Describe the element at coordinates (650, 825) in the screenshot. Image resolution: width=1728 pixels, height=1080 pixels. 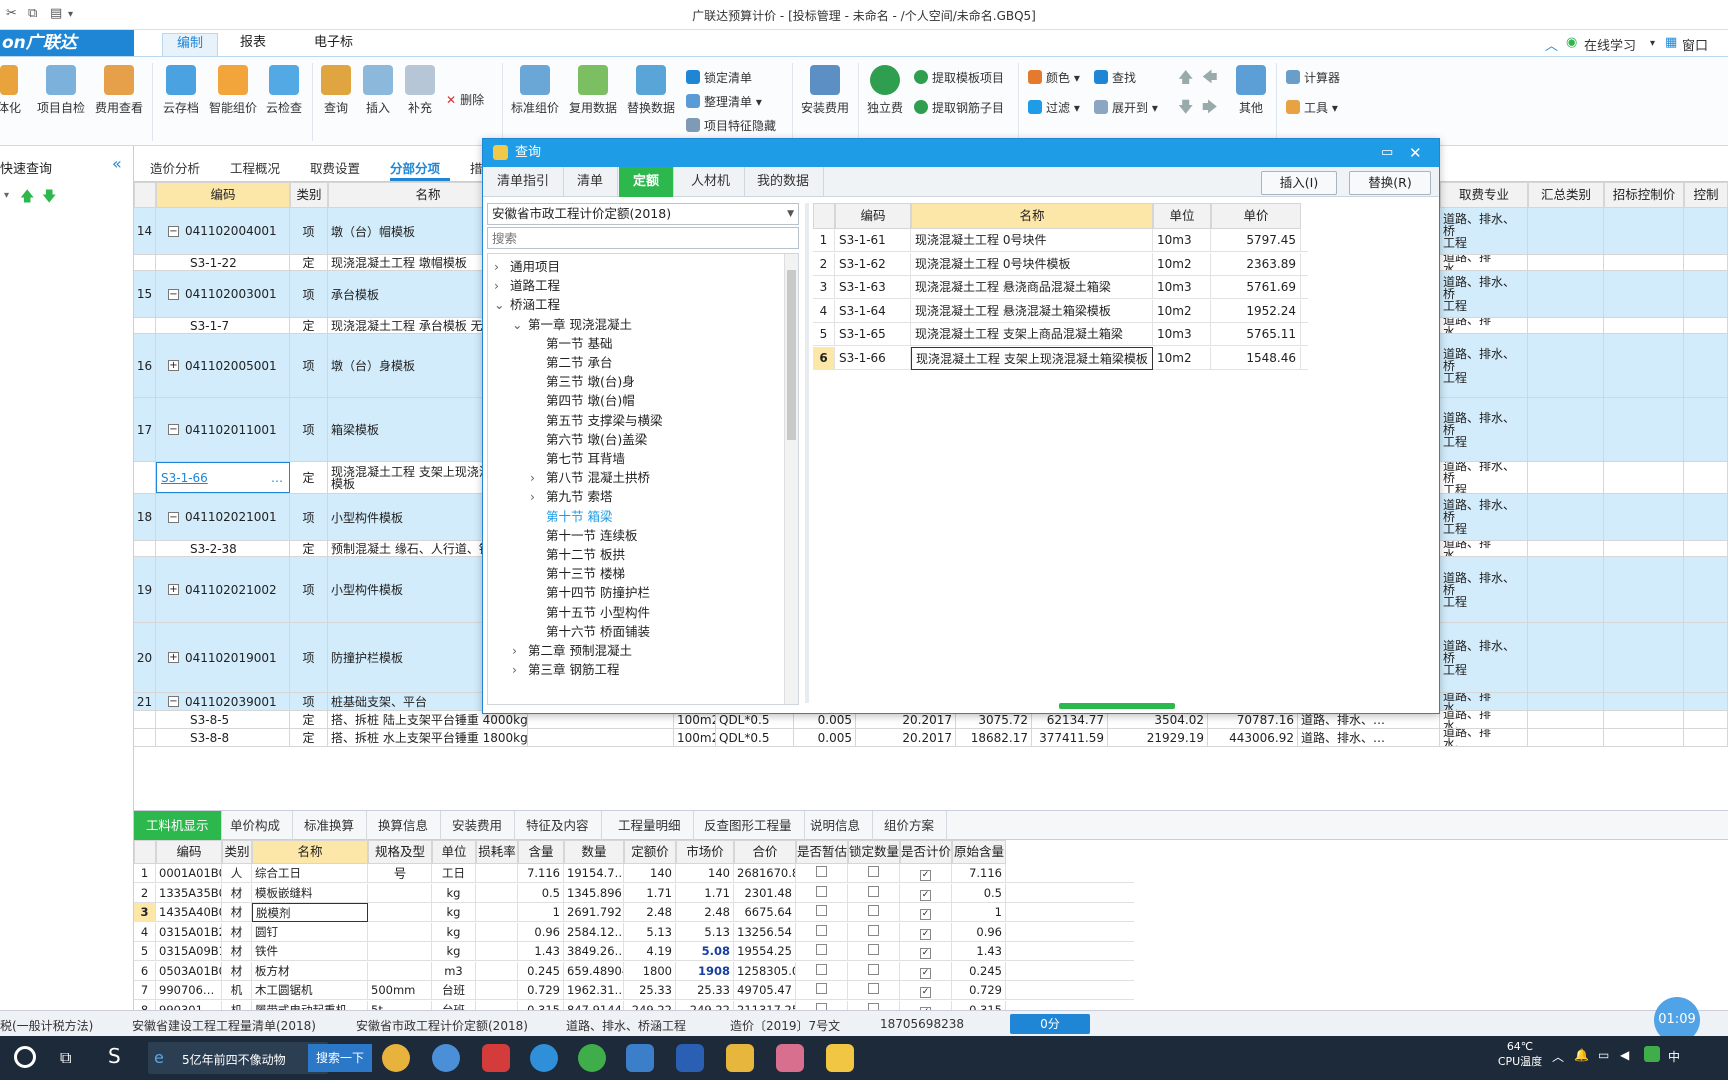
I see `detail-tab: 工程量明细` at that location.